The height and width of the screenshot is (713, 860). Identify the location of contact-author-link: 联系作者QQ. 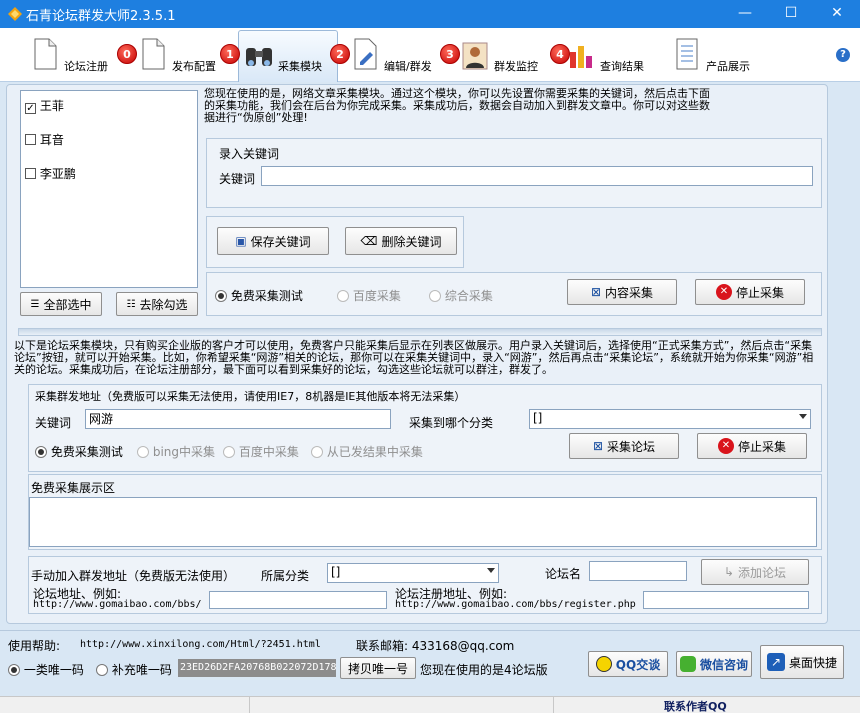
(695, 705).